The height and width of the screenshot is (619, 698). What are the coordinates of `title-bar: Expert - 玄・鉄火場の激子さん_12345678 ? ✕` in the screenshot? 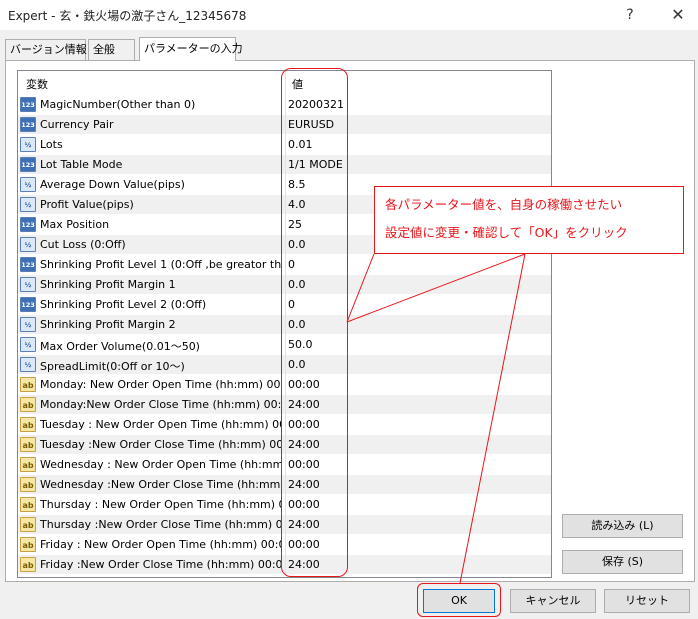 It's located at (349, 15).